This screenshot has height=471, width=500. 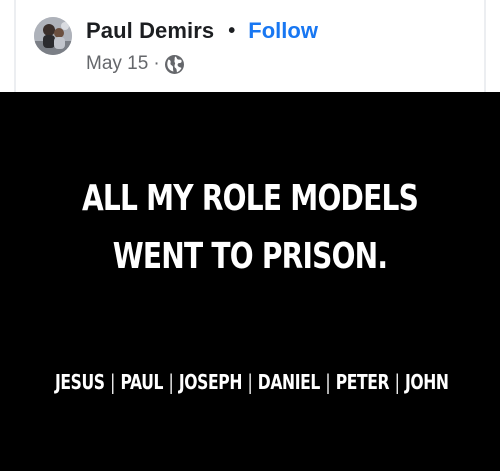 I want to click on name-item: JESUS, so click(x=80, y=382).